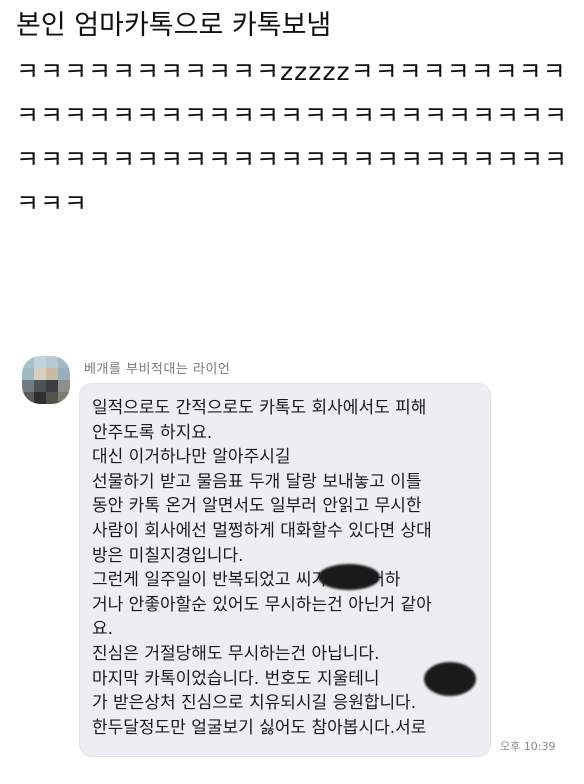  What do you see at coordinates (168, 555) in the screenshot?
I see `message-line: 방은 미칠지경입니다.` at bounding box center [168, 555].